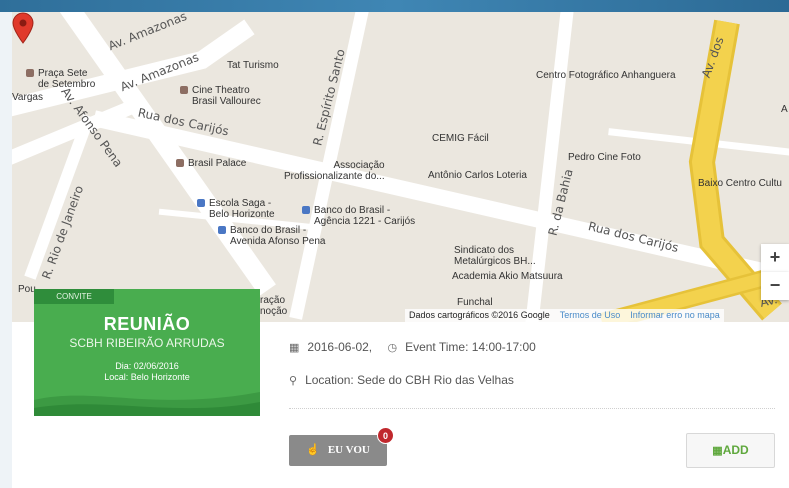  I want to click on place-banco-carijos: Banco do Brasil - Agência 1221 - Carijós, so click(358, 216).